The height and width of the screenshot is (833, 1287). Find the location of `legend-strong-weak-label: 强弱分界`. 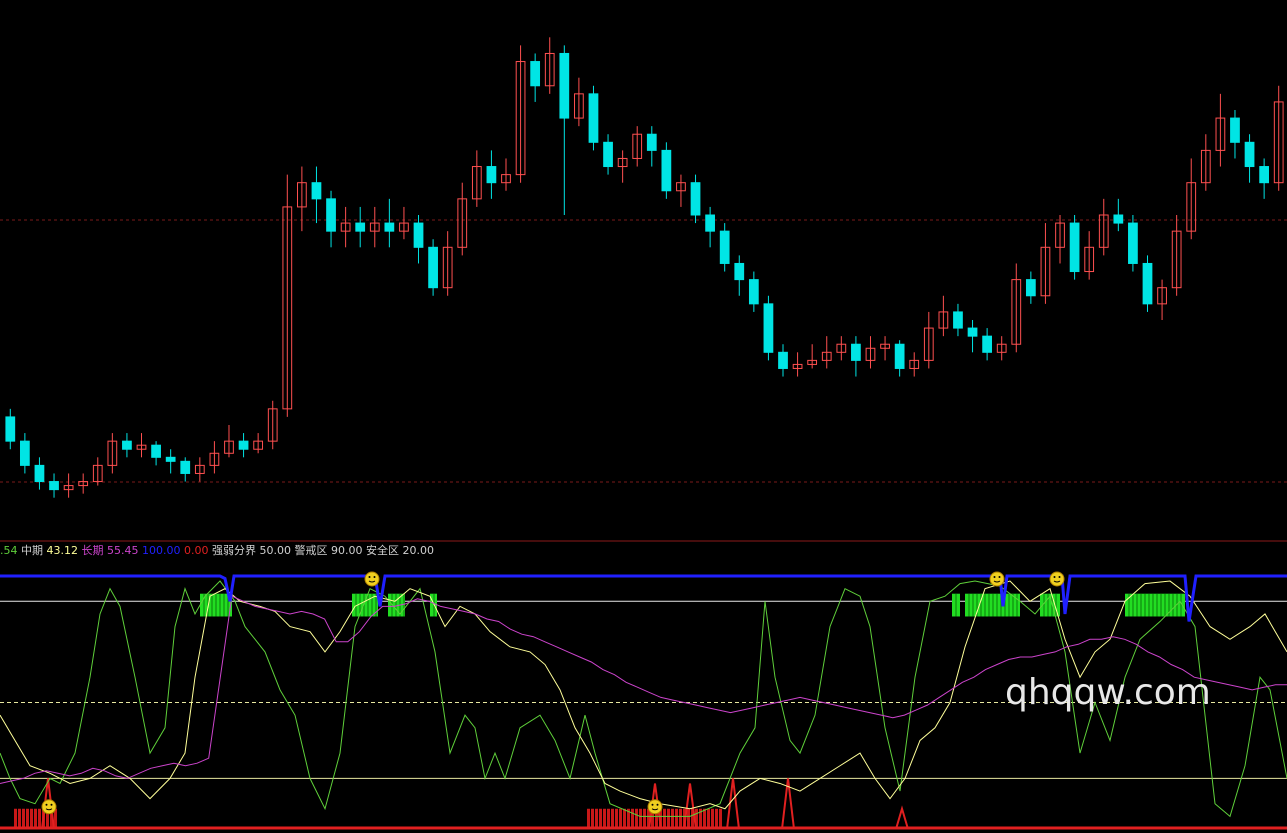

legend-strong-weak-label: 强弱分界 is located at coordinates (234, 550).